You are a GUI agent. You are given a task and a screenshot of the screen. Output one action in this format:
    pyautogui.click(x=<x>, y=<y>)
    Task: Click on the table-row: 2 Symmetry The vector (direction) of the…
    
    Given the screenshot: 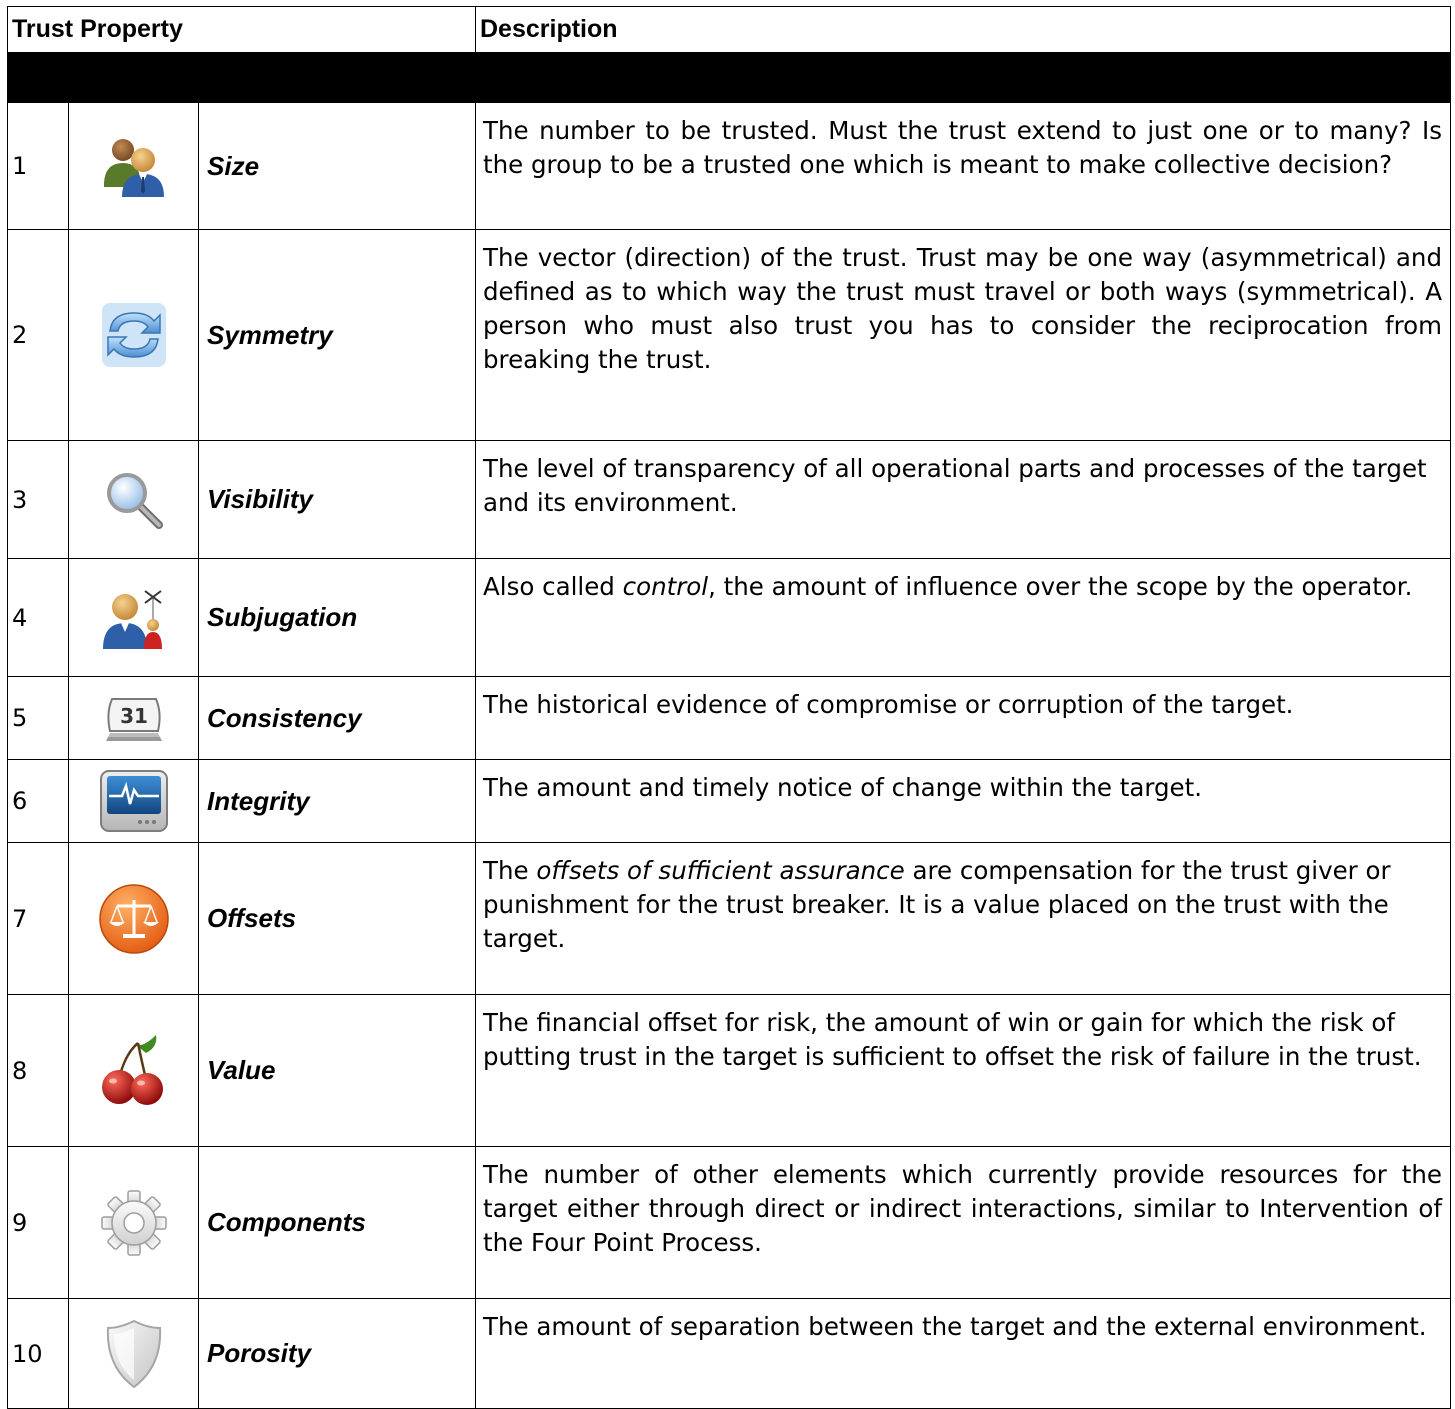 What is the action you would take?
    pyautogui.click(x=729, y=335)
    